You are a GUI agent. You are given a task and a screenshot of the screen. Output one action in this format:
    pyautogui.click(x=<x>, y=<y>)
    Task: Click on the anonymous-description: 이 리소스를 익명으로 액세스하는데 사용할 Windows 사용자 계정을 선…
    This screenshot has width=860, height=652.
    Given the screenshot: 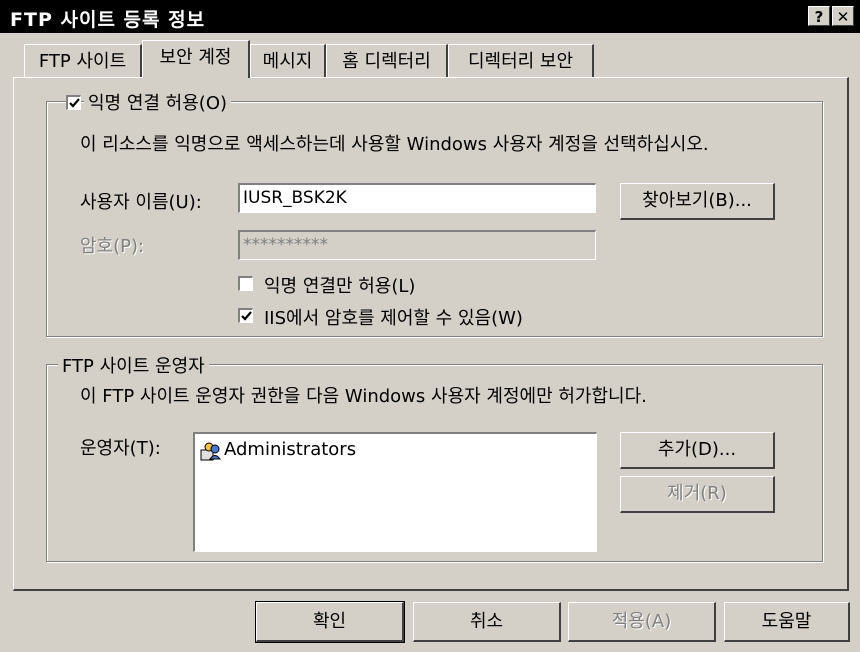 What is the action you would take?
    pyautogui.click(x=394, y=144)
    